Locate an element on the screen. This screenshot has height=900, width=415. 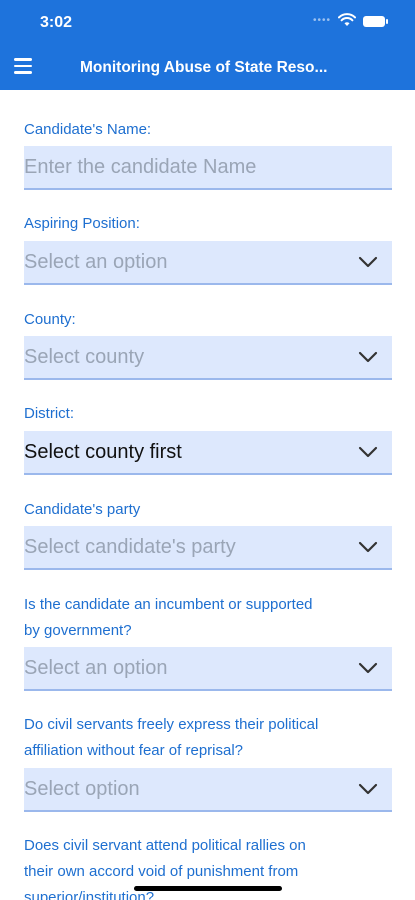
candidate-name-placeholder: Enter the candidate Name is located at coordinates (140, 166).